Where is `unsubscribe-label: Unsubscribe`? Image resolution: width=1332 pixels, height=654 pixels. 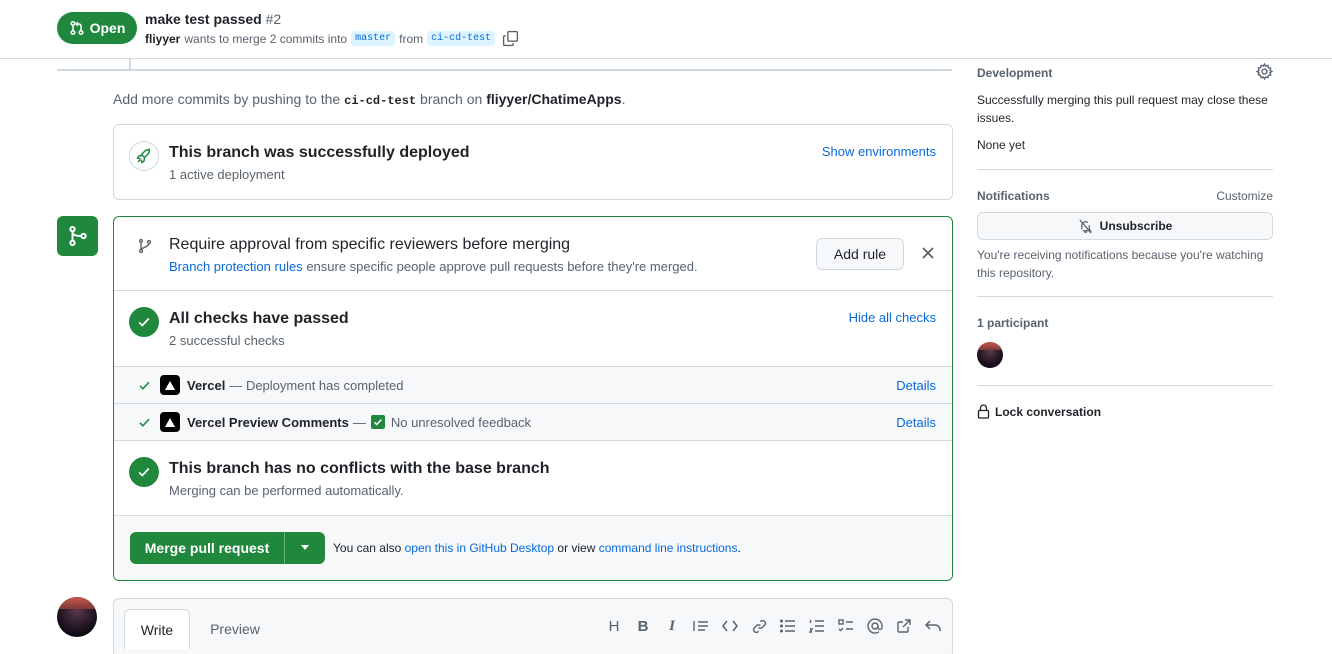 unsubscribe-label: Unsubscribe is located at coordinates (1136, 226).